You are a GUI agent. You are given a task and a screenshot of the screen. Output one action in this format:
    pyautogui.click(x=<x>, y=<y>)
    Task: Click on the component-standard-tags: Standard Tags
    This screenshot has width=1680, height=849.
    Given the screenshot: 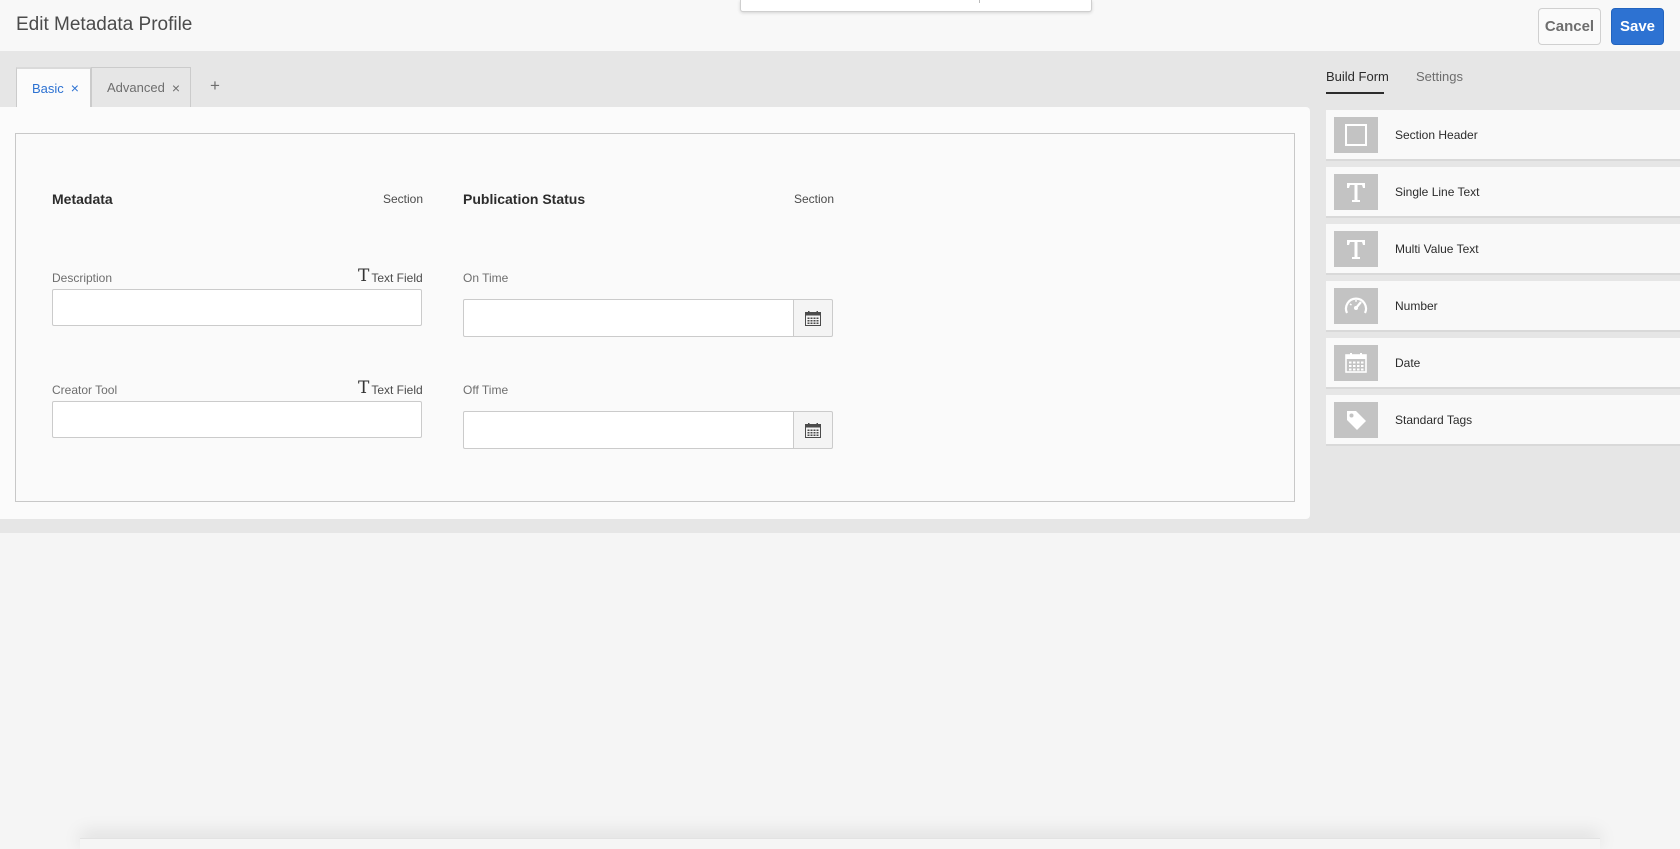 What is the action you would take?
    pyautogui.click(x=1503, y=420)
    